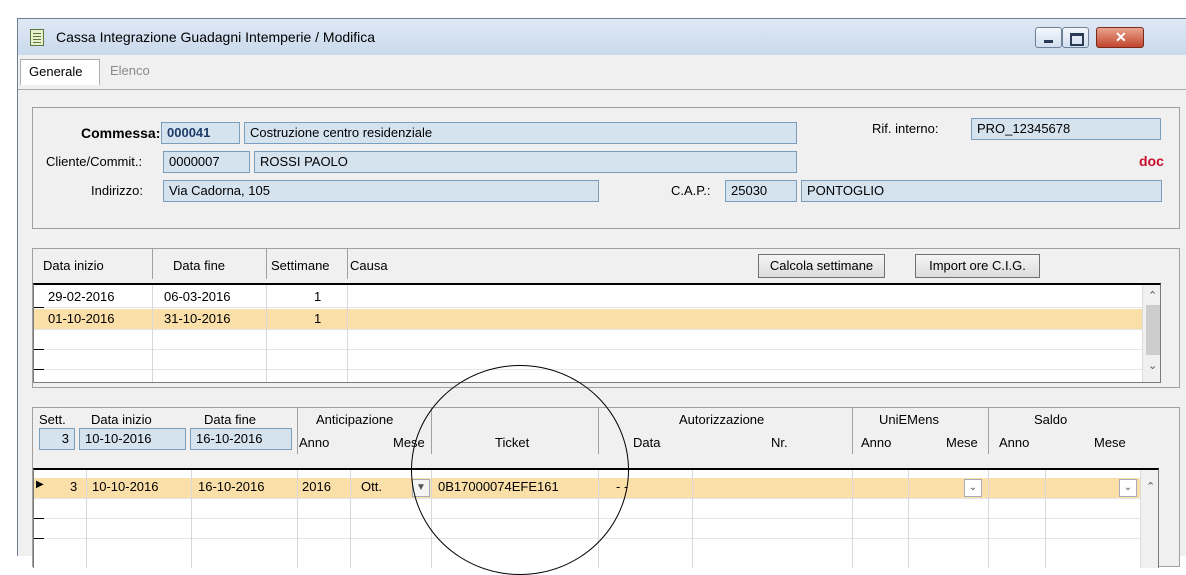 The image size is (1186, 575). I want to click on periods-col-data-fine: Data fine, so click(199, 265).